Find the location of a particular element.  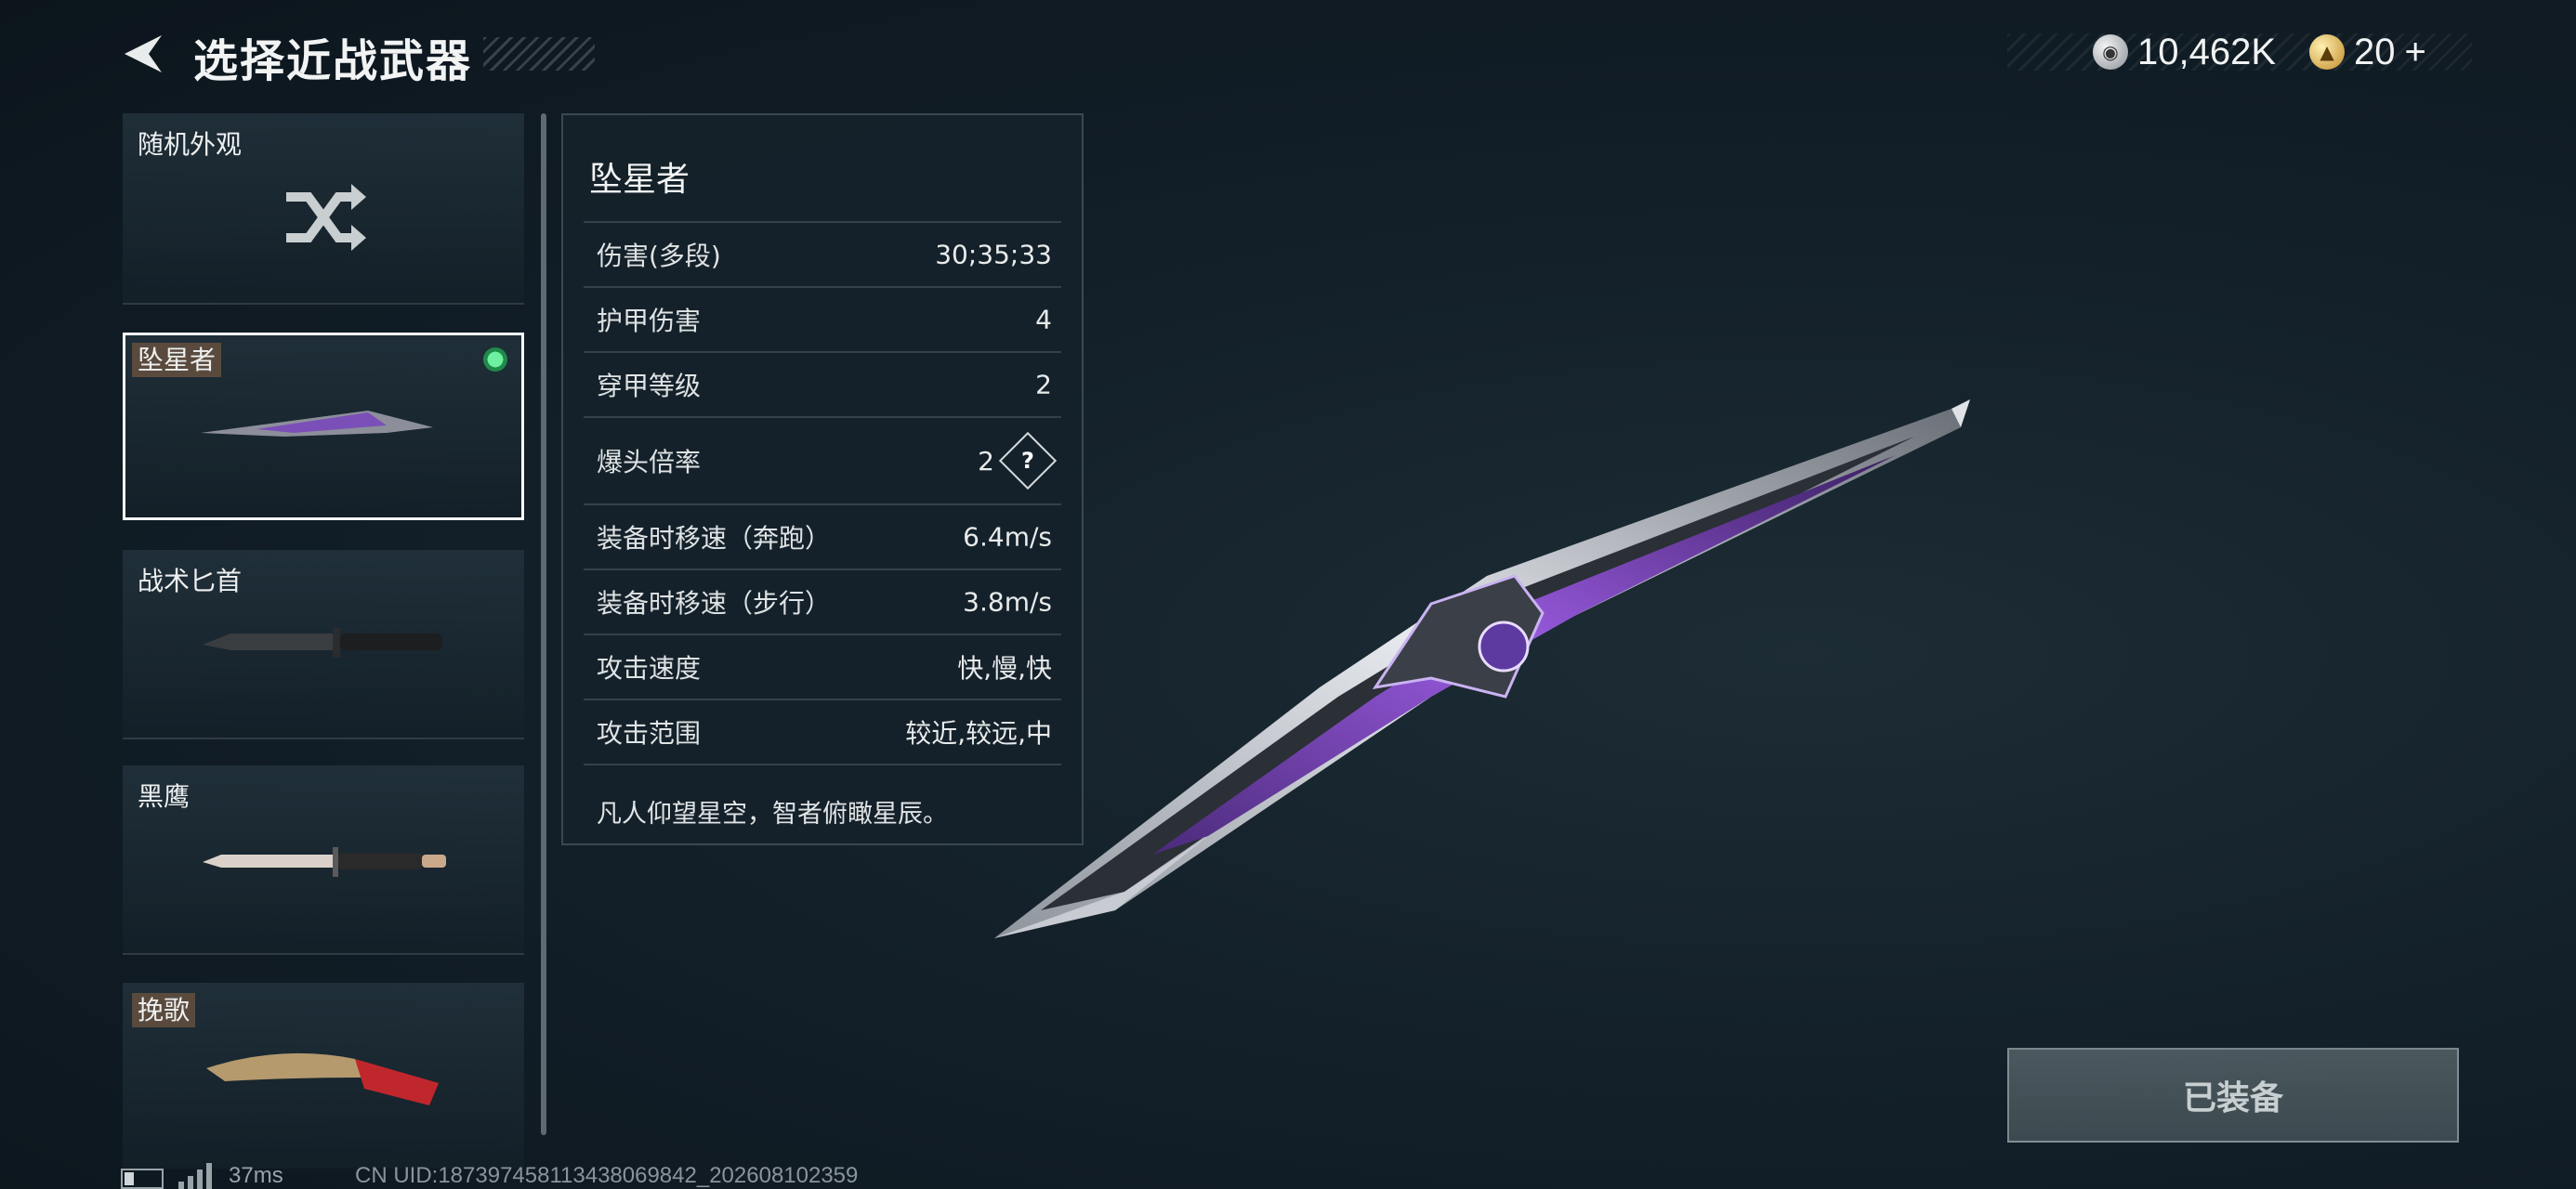

list-item-elegy: 挽歌 is located at coordinates (323, 1076).